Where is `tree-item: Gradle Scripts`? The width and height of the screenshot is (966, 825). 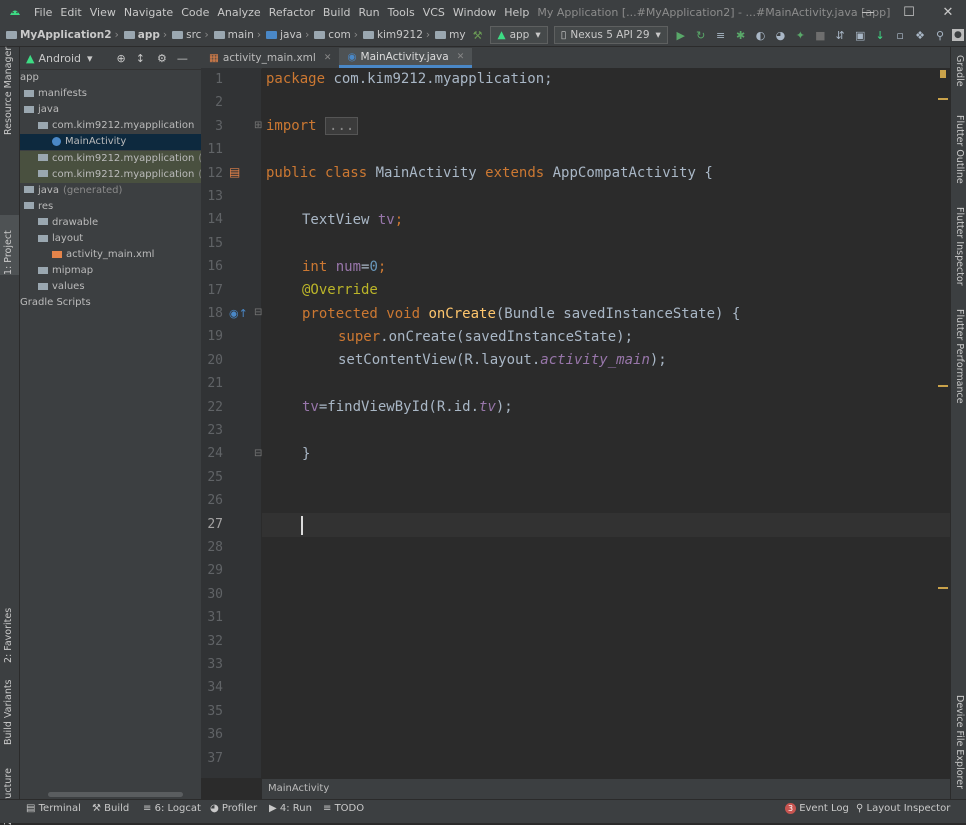 tree-item: Gradle Scripts is located at coordinates (110, 303).